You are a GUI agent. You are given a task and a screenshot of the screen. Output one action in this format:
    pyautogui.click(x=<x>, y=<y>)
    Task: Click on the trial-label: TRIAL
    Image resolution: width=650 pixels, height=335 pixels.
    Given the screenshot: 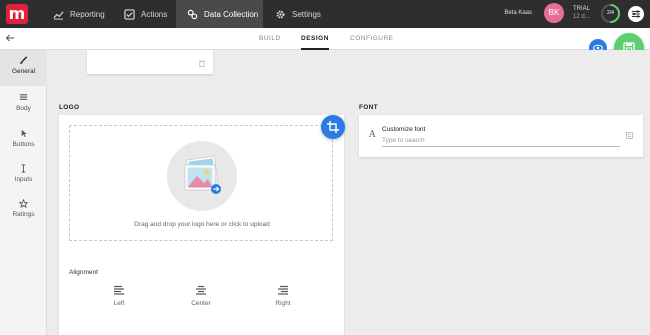 What is the action you would take?
    pyautogui.click(x=582, y=9)
    